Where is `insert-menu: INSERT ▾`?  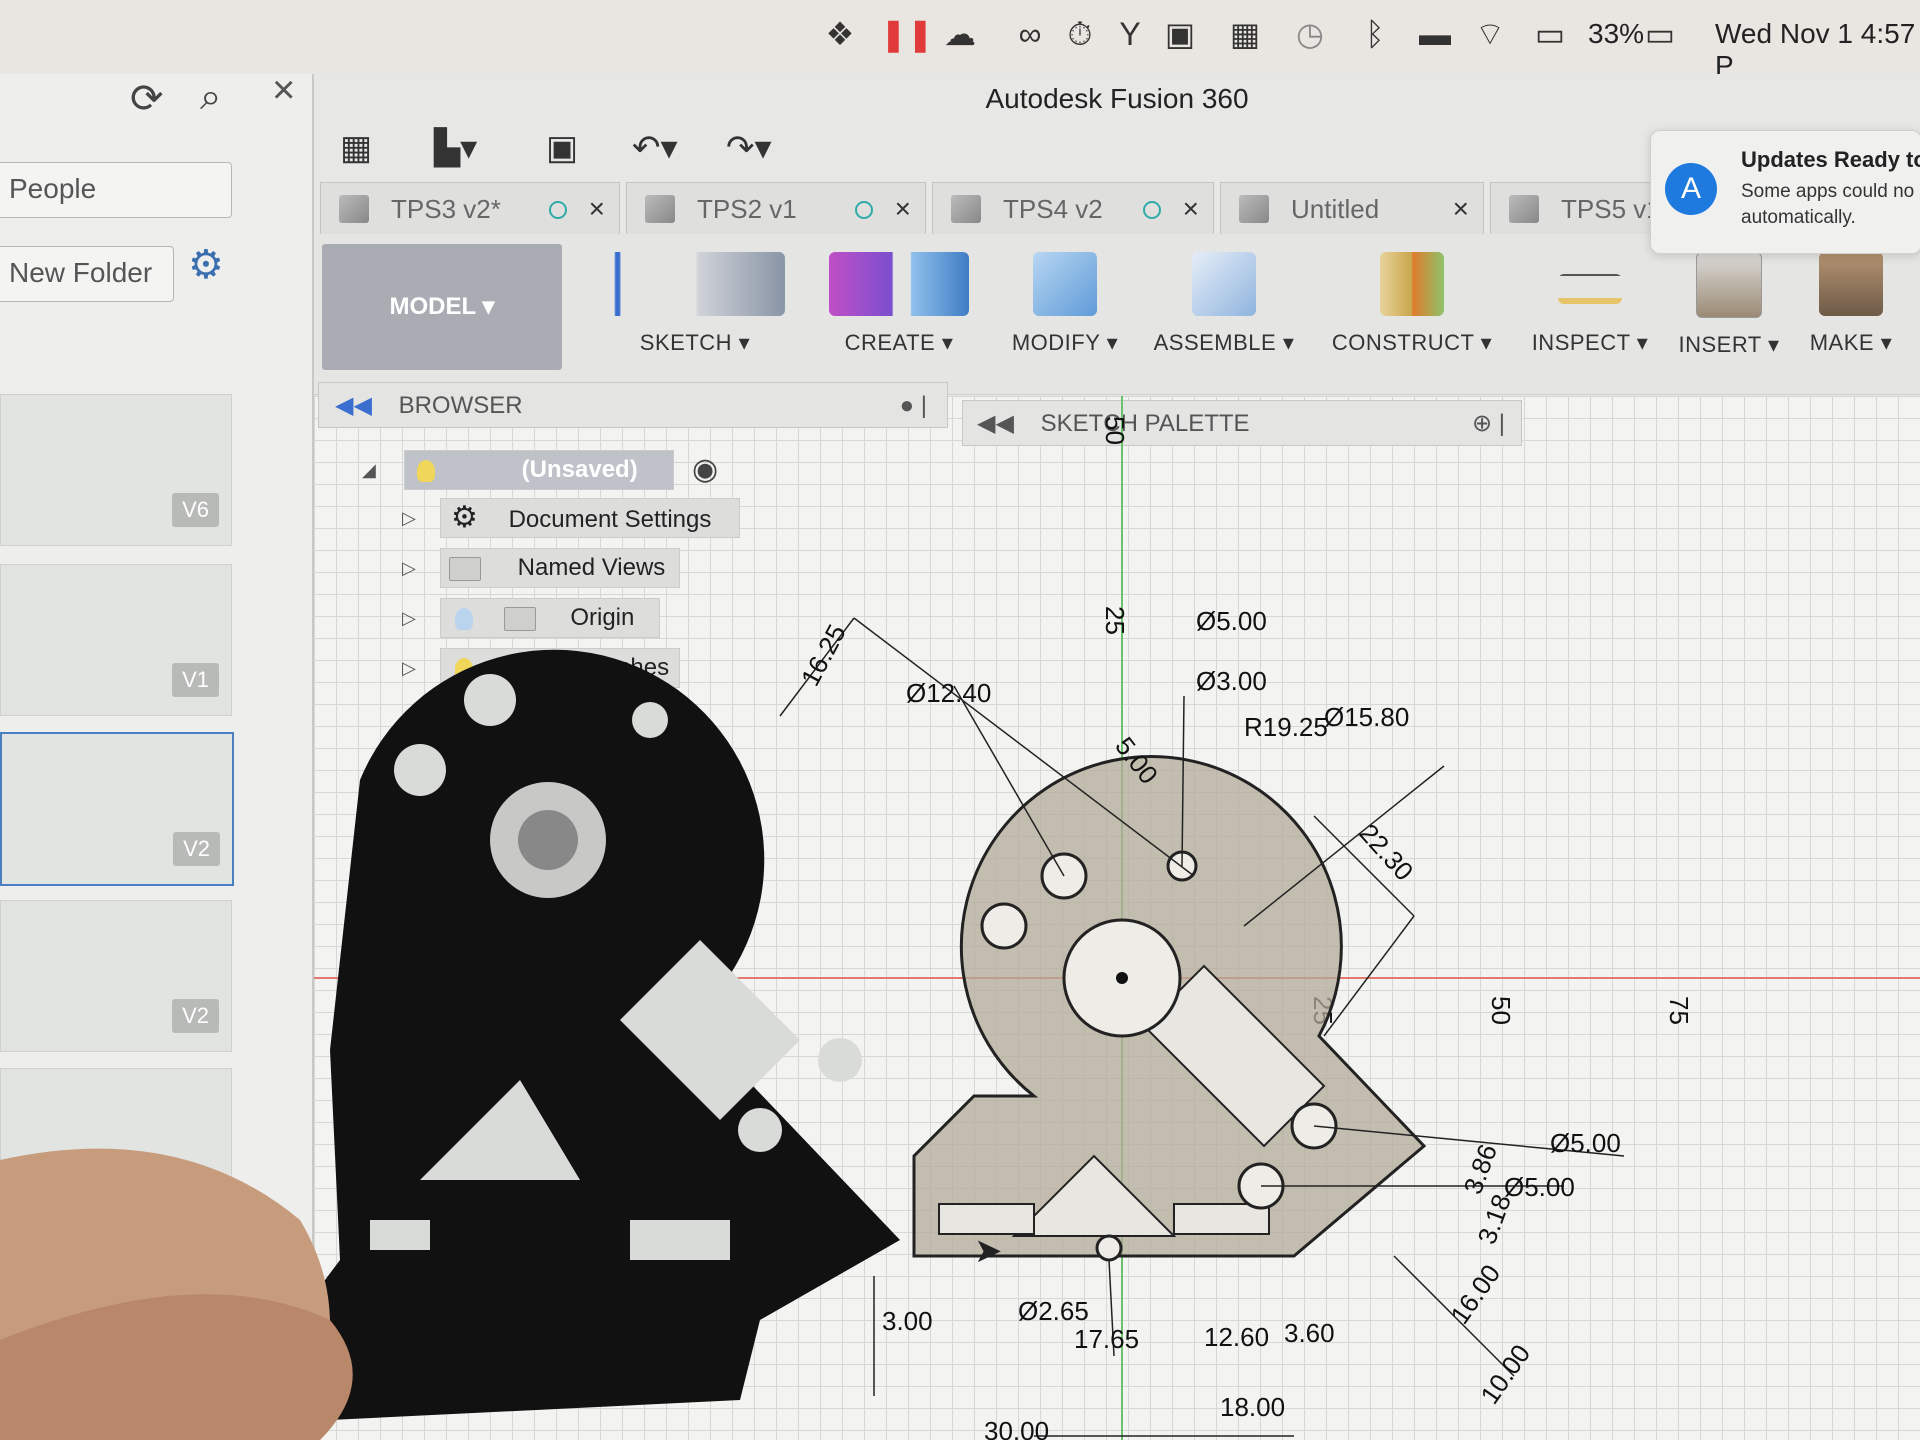
insert-menu: INSERT ▾ is located at coordinates (1729, 314).